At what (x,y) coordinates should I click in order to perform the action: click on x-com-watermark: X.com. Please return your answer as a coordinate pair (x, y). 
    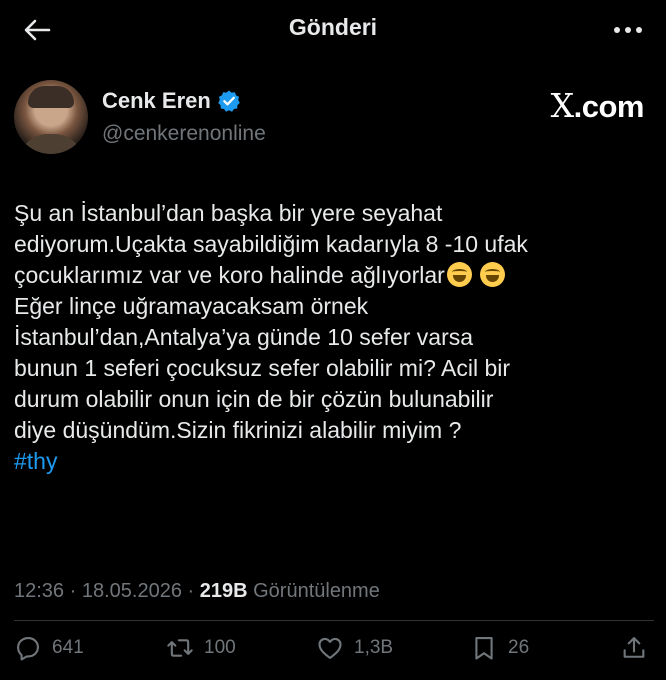
    Looking at the image, I should click on (597, 105).